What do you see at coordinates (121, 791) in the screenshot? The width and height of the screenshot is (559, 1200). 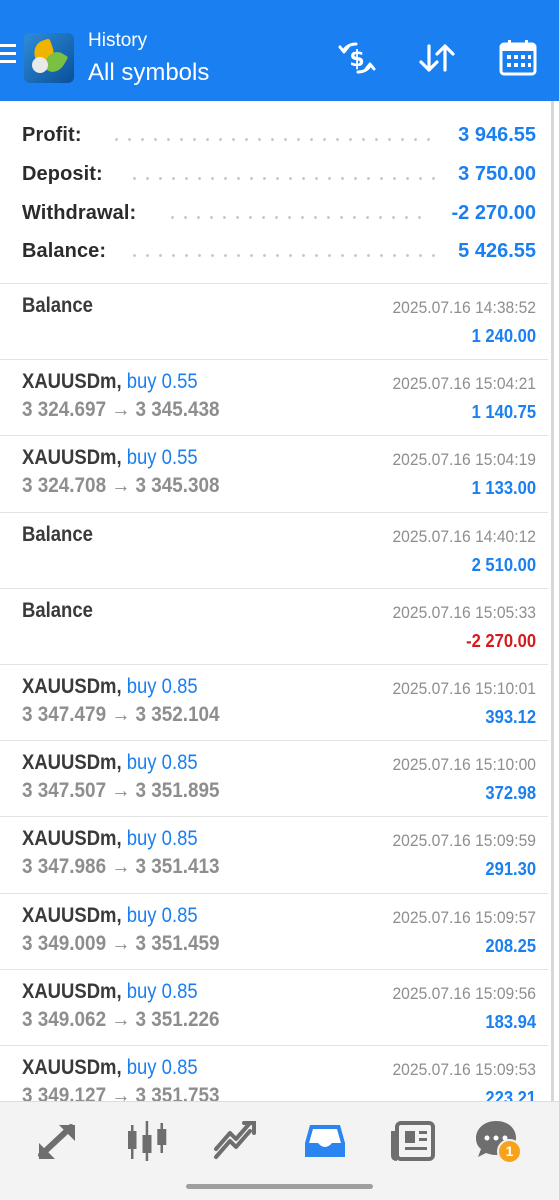 I see `entry-prices: 3 347.507 → 3 351.895` at bounding box center [121, 791].